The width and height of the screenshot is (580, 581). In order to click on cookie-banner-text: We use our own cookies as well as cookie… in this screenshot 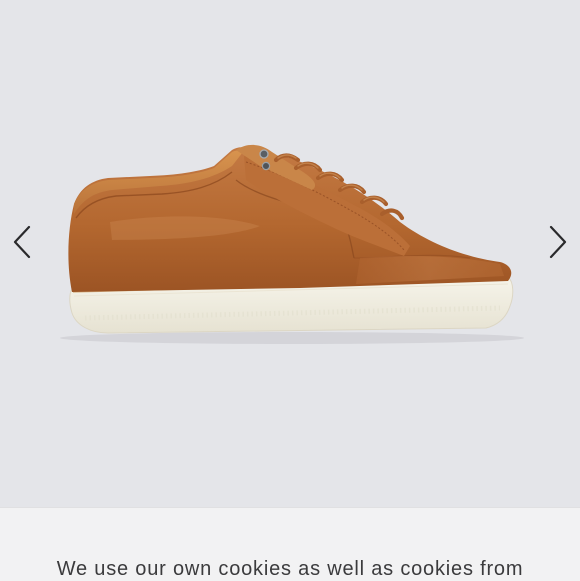, I will do `click(290, 569)`.